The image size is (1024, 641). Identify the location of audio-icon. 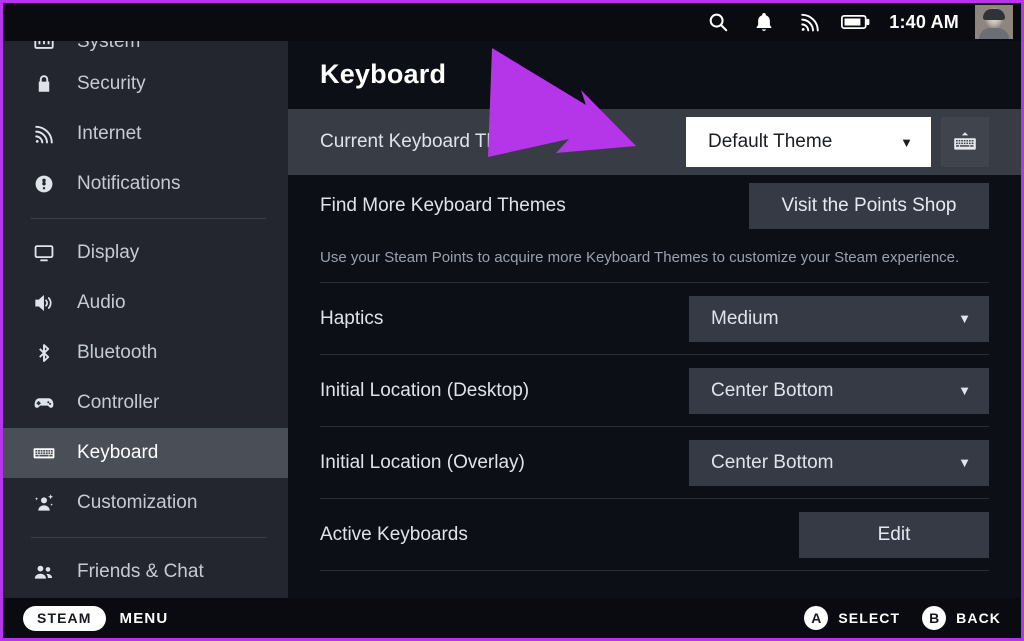
(44, 303).